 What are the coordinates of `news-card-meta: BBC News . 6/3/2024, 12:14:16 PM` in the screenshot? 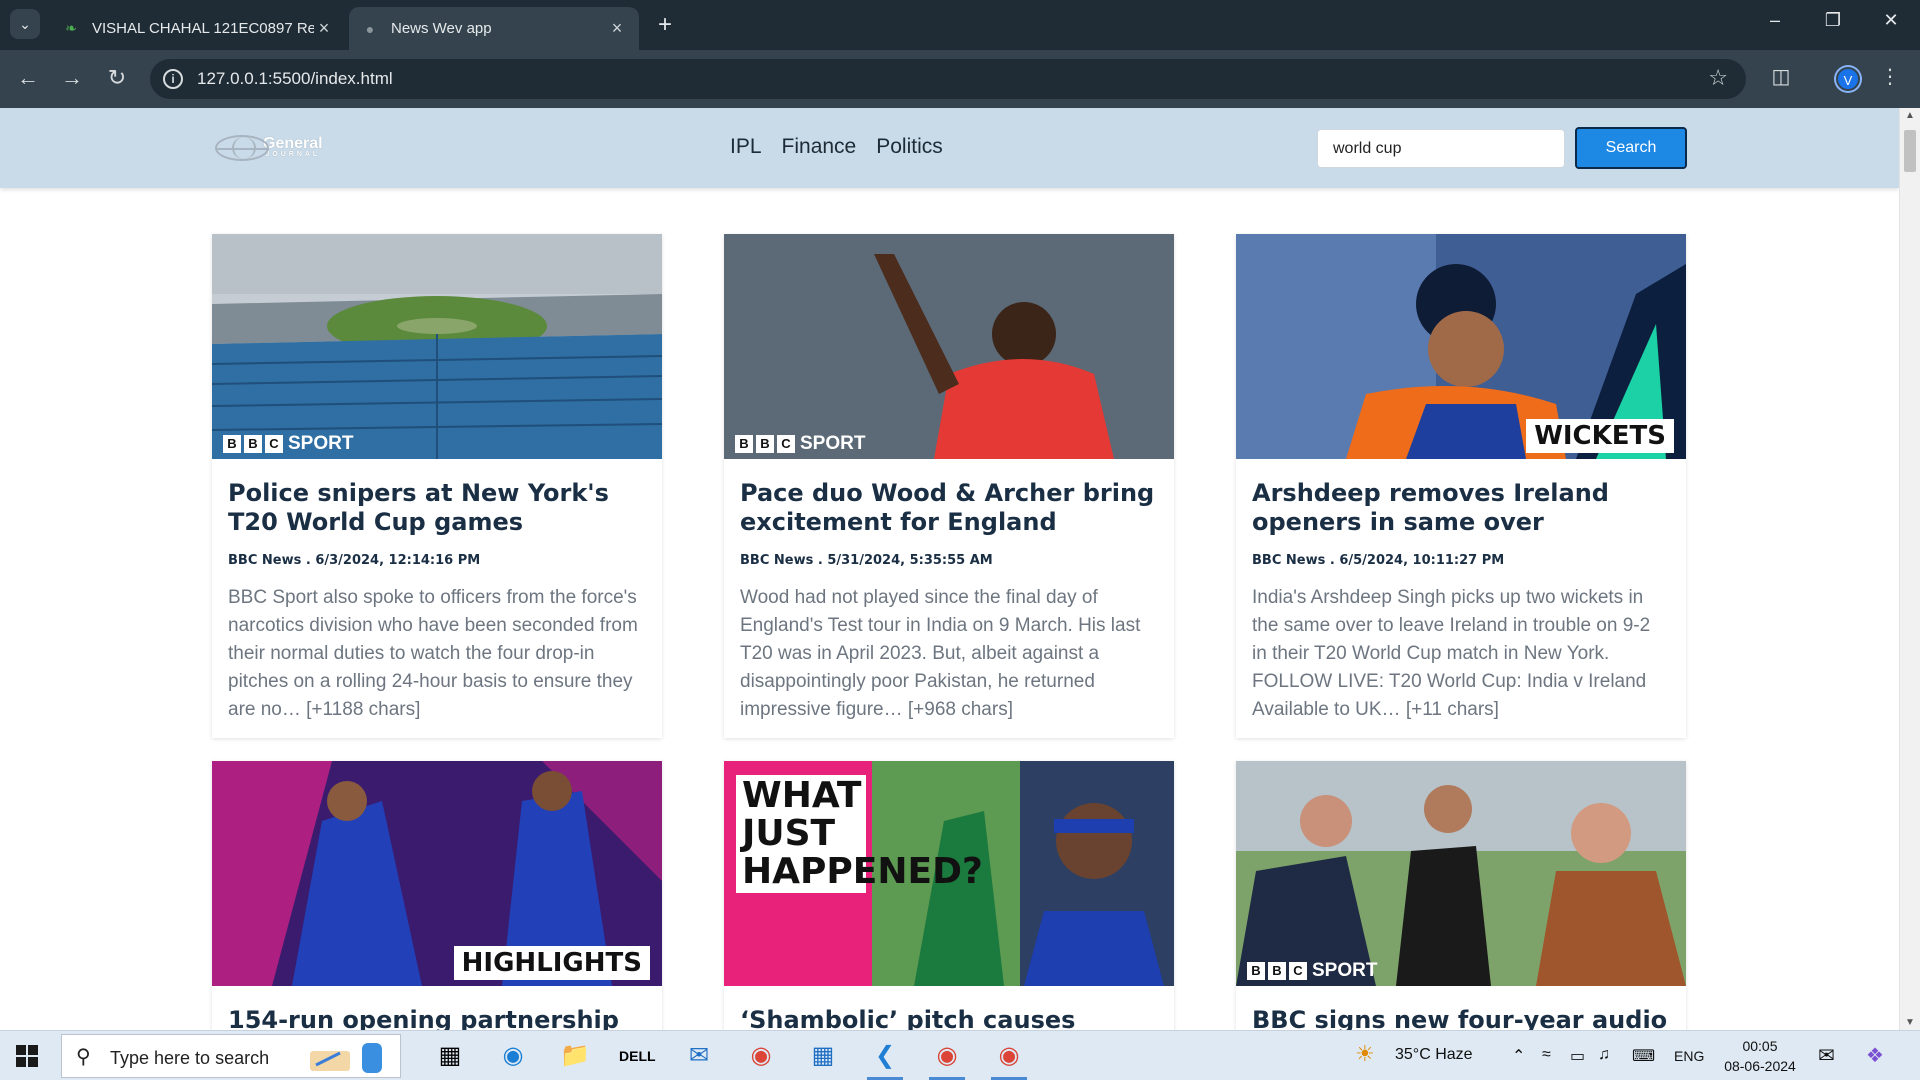 It's located at (354, 560).